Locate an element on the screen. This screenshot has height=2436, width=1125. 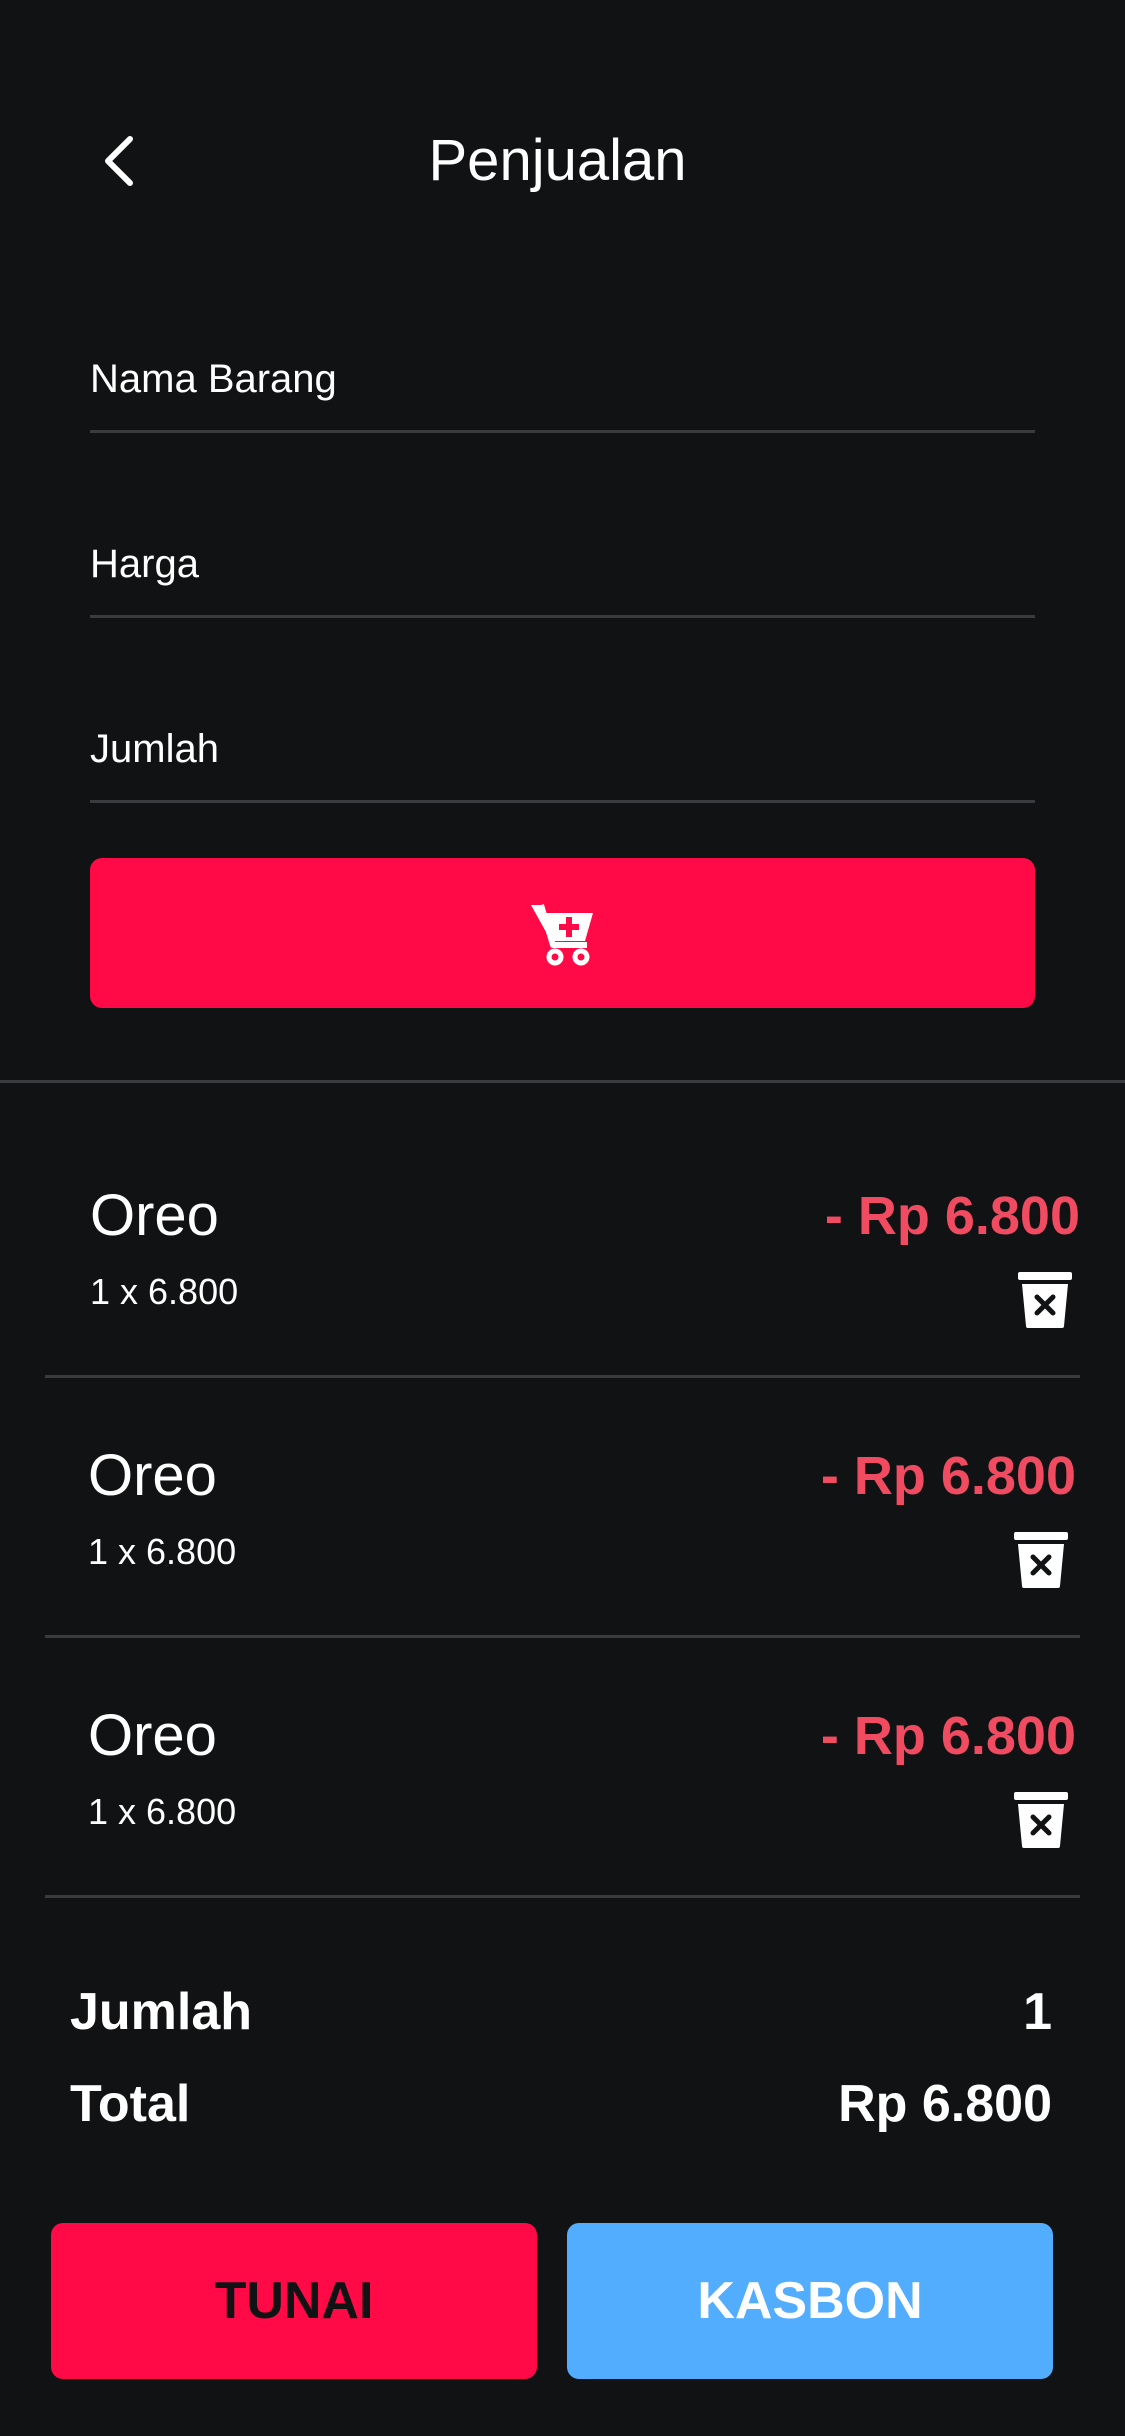
cart-plus-icon is located at coordinates (561, 935).